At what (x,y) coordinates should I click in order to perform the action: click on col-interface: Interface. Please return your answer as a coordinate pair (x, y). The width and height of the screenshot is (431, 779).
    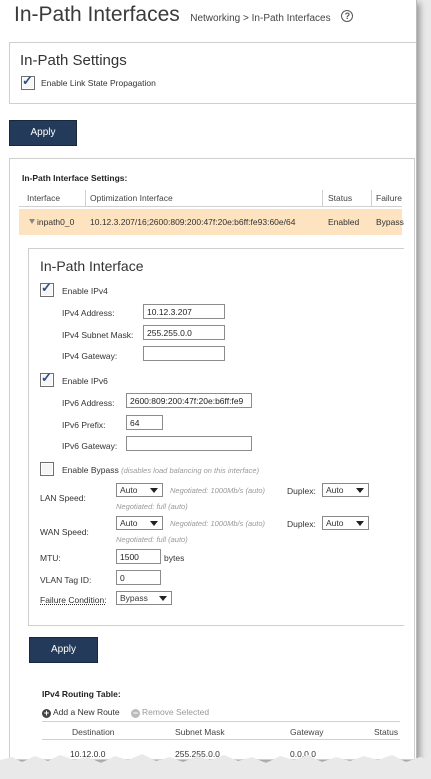
    Looking at the image, I should click on (43, 198).